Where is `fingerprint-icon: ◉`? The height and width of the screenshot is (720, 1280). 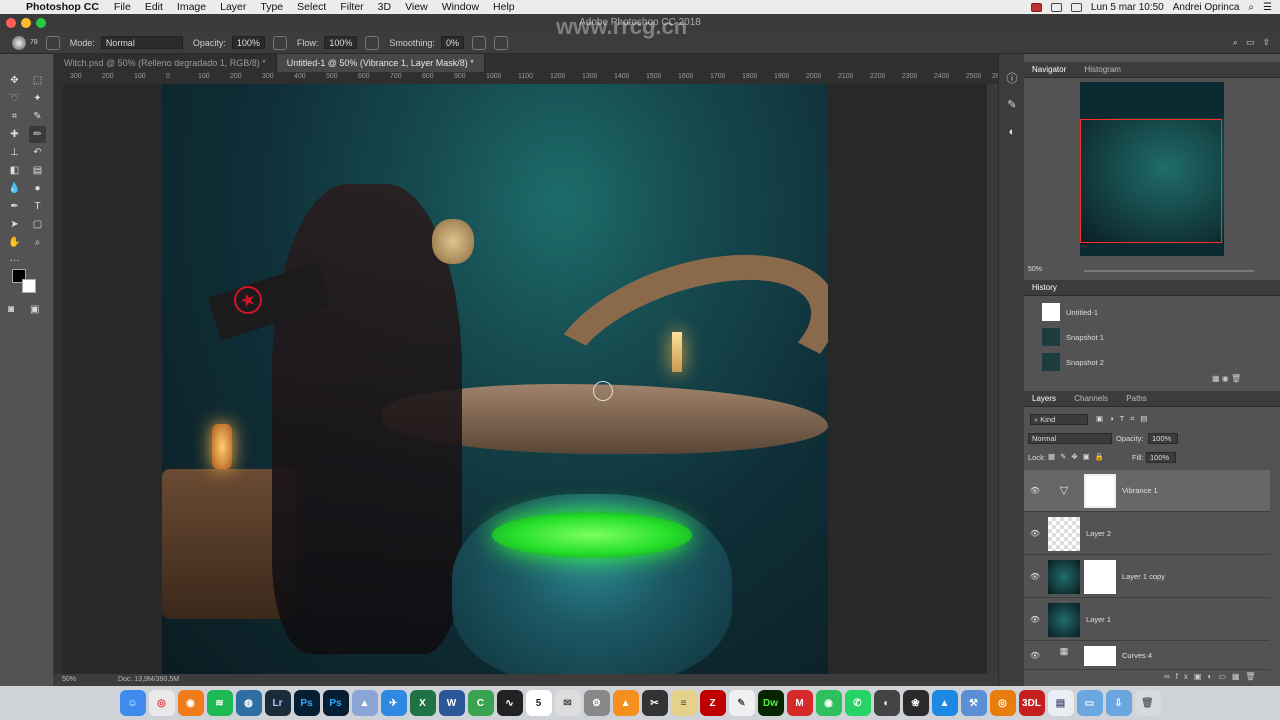
fingerprint-icon: ◉ is located at coordinates (828, 703).